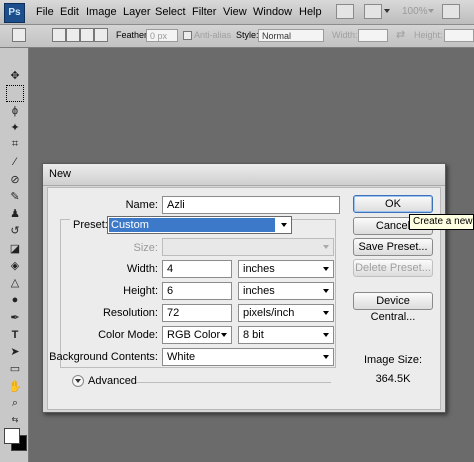 This screenshot has height=462, width=474. What do you see at coordinates (15, 265) in the screenshot?
I see `paint-bucket-icon: ◈` at bounding box center [15, 265].